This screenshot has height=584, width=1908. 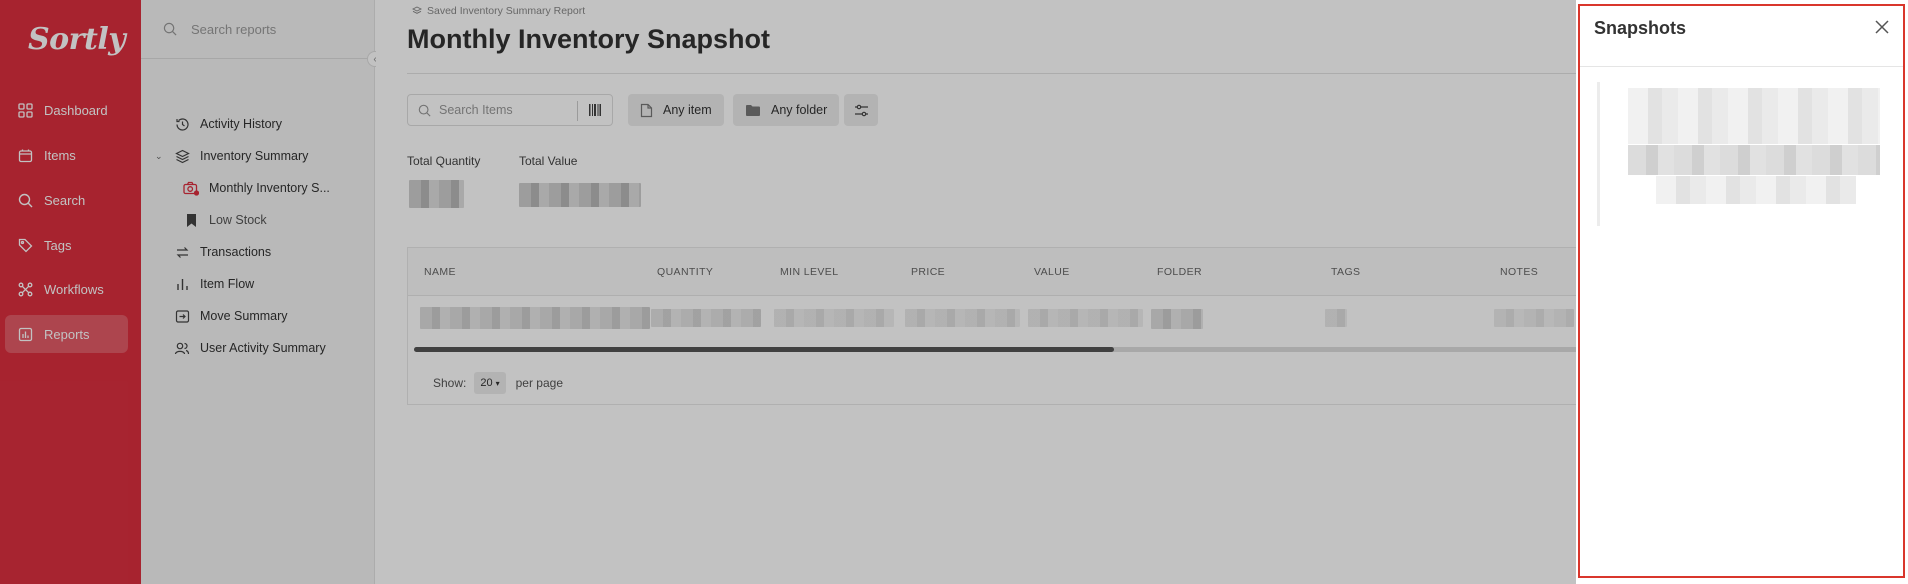 I want to click on close-panel-button, so click(x=1882, y=27).